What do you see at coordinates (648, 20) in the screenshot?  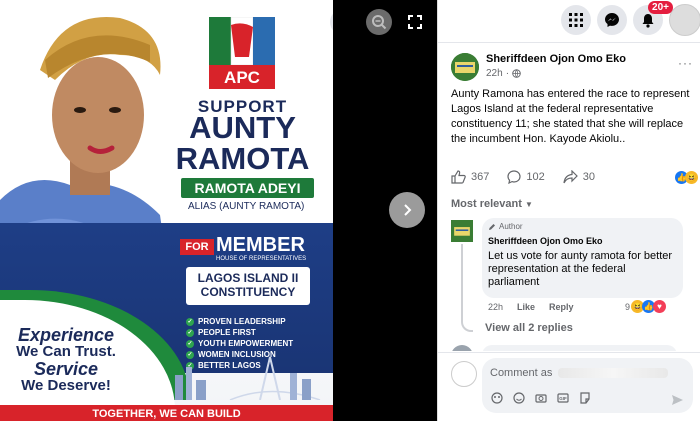 I see `bell-icon` at bounding box center [648, 20].